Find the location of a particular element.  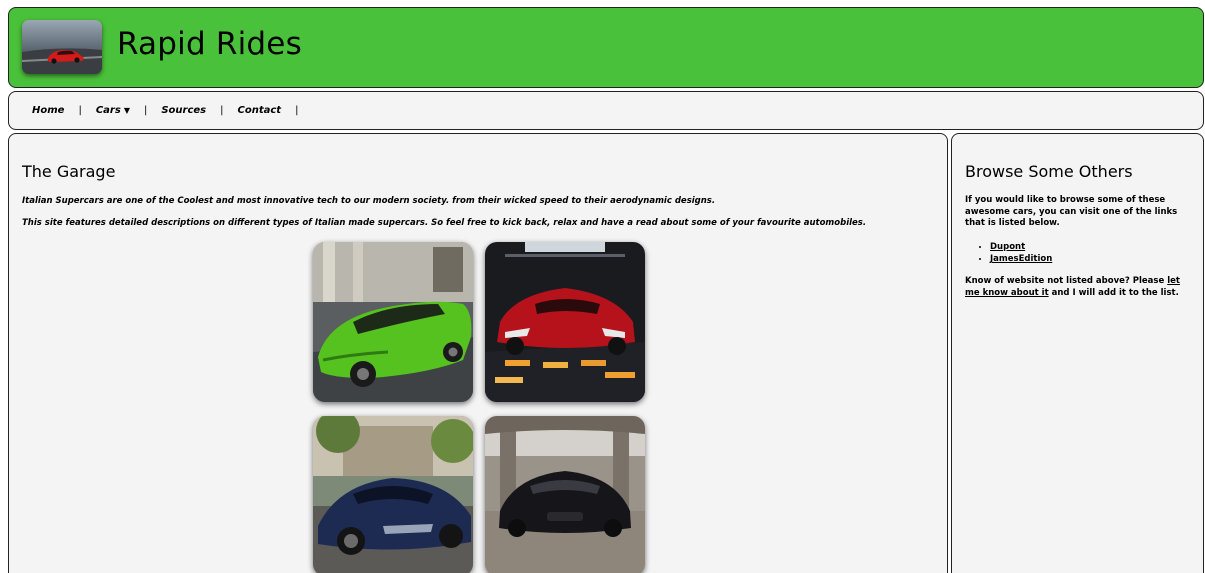

nav-item-sources: Sources is located at coordinates (183, 110).